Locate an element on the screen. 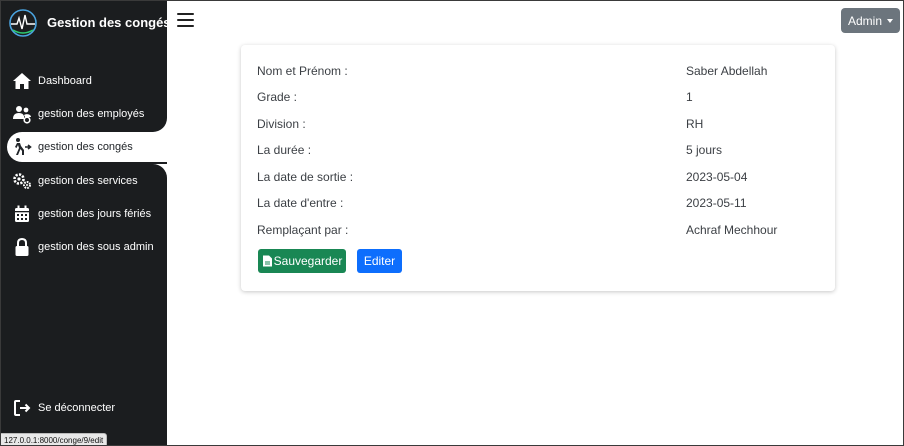 The height and width of the screenshot is (446, 904). detail-row: Division : RH is located at coordinates (538, 125).